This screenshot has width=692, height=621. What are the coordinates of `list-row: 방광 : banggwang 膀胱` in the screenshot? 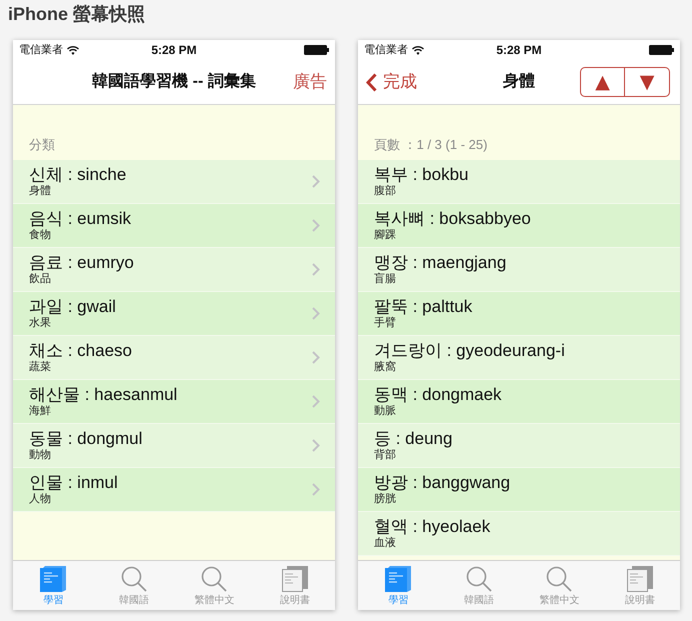 It's located at (519, 490).